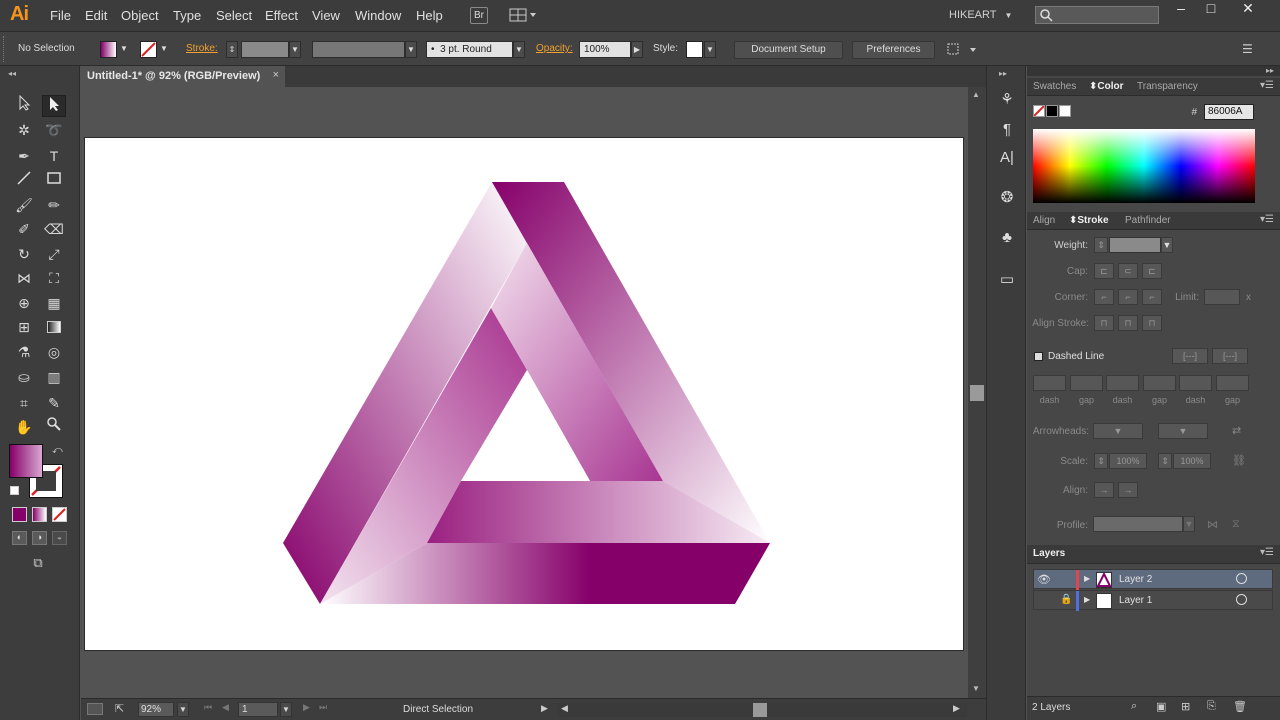  What do you see at coordinates (54, 278) in the screenshot?
I see `free-transform-tool: ⛶` at bounding box center [54, 278].